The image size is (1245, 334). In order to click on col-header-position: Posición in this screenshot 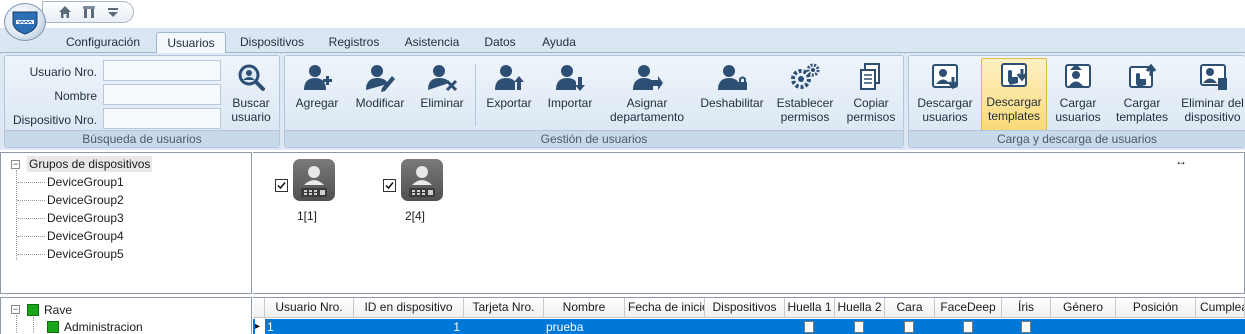, I will do `click(1156, 308)`.